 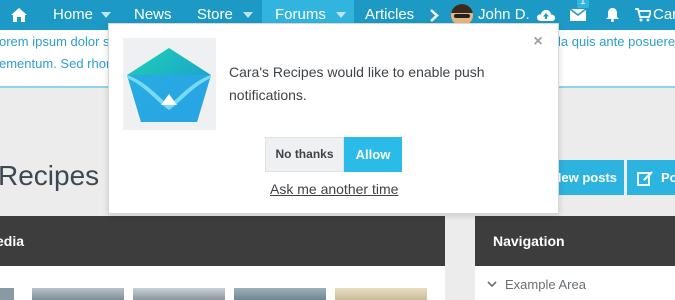 I want to click on notice-text: orem ipsum dolor si, so click(x=56, y=41).